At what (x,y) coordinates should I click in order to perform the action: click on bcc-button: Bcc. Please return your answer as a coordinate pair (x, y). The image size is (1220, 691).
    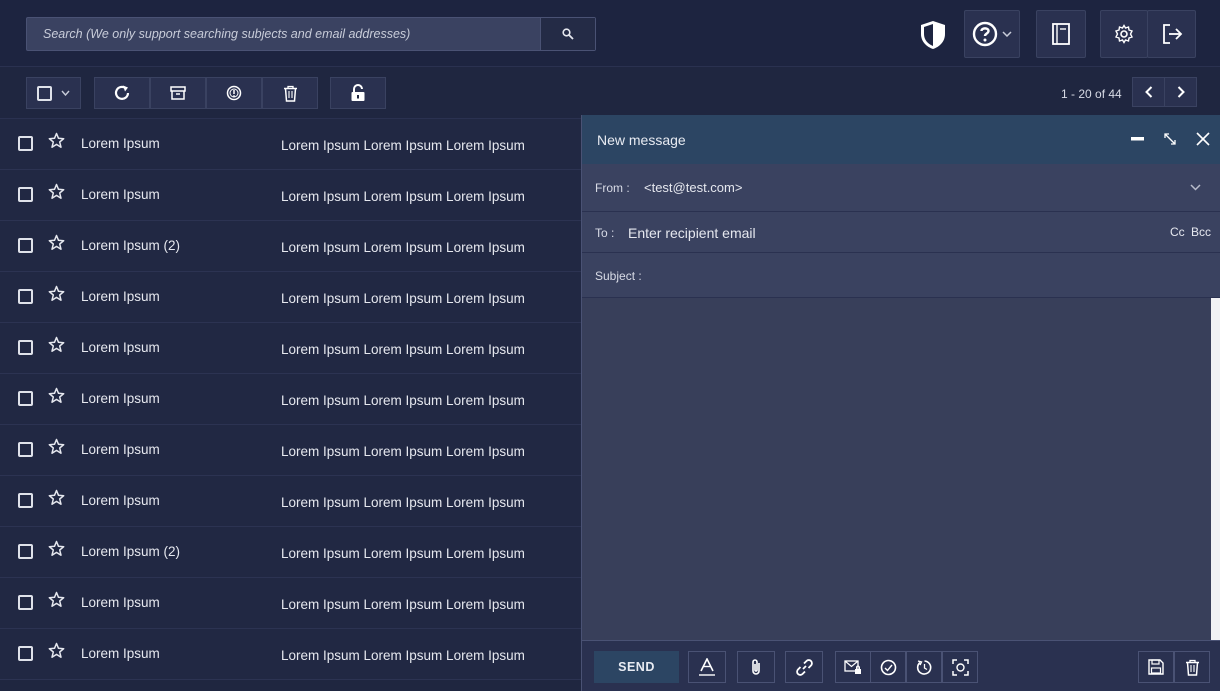
    Looking at the image, I should click on (1201, 232).